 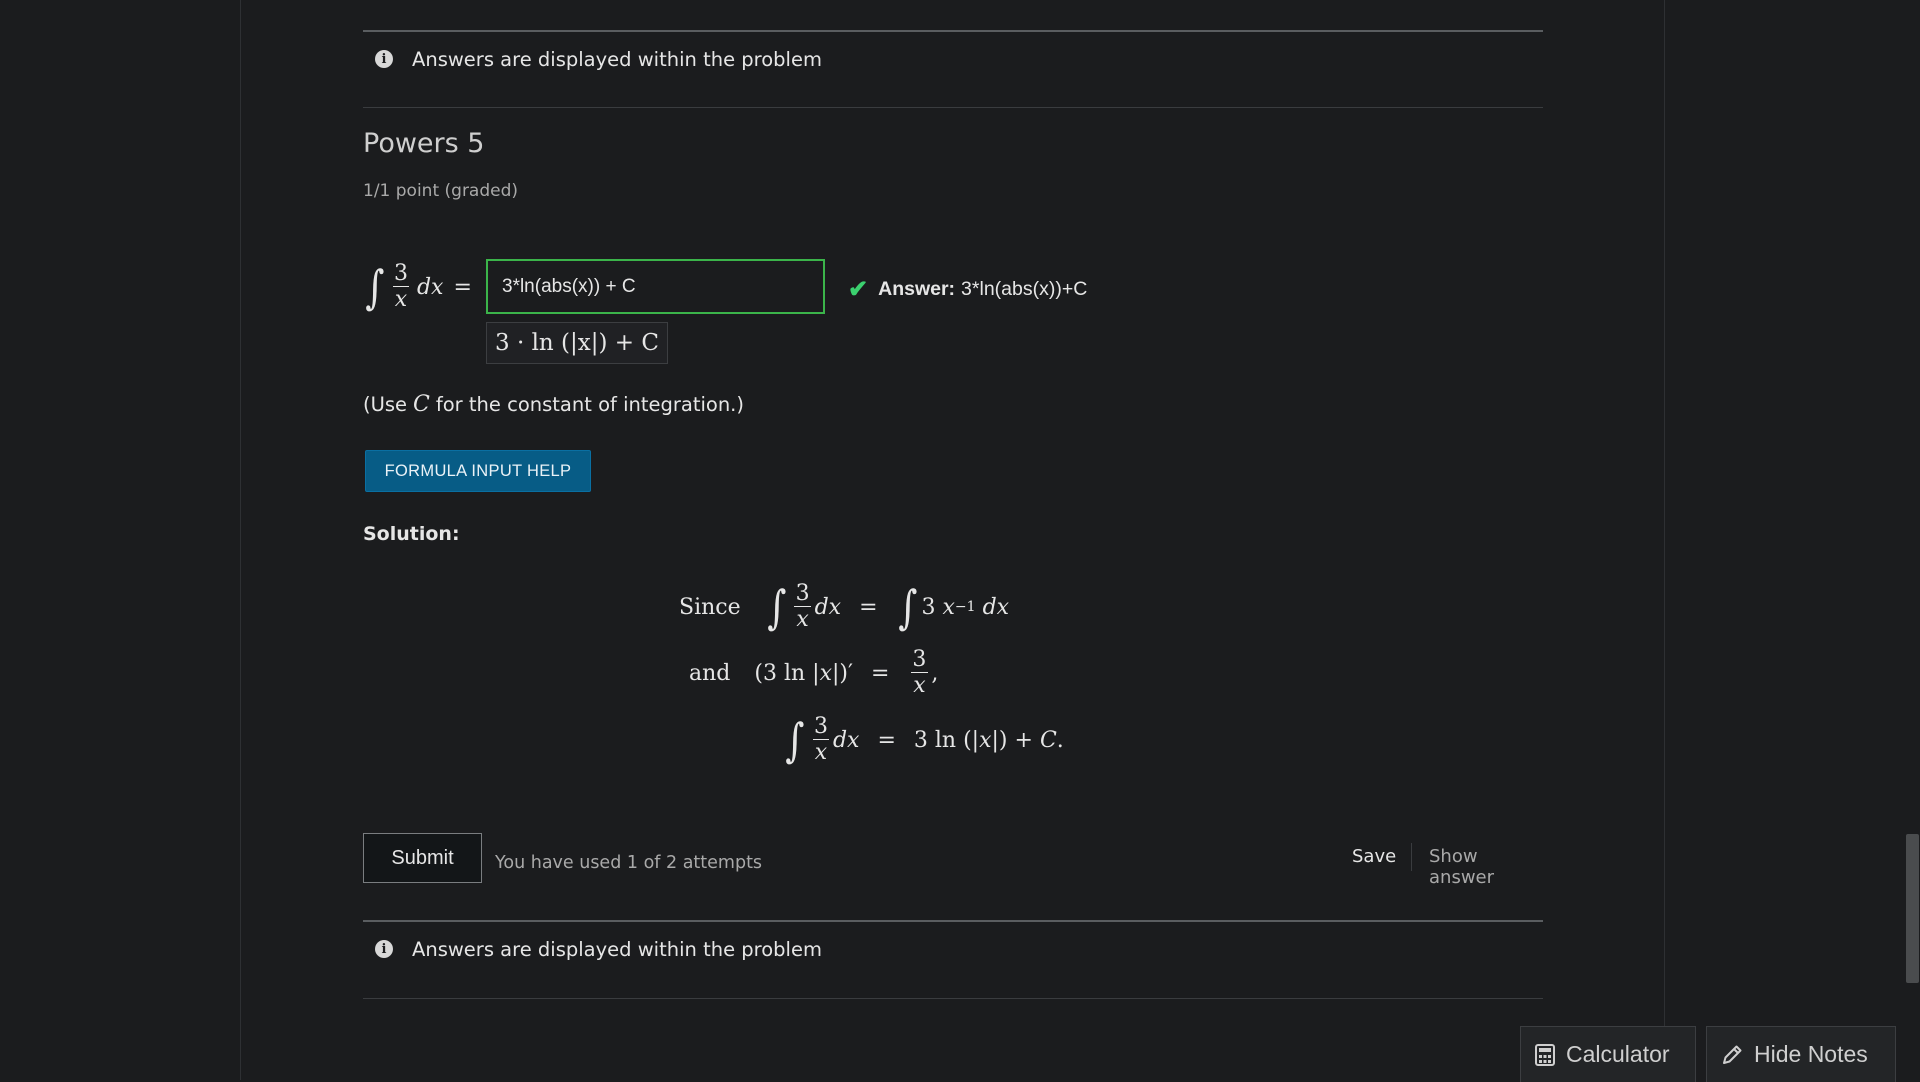 I want to click on scrollbar-thumb, so click(x=1912, y=908).